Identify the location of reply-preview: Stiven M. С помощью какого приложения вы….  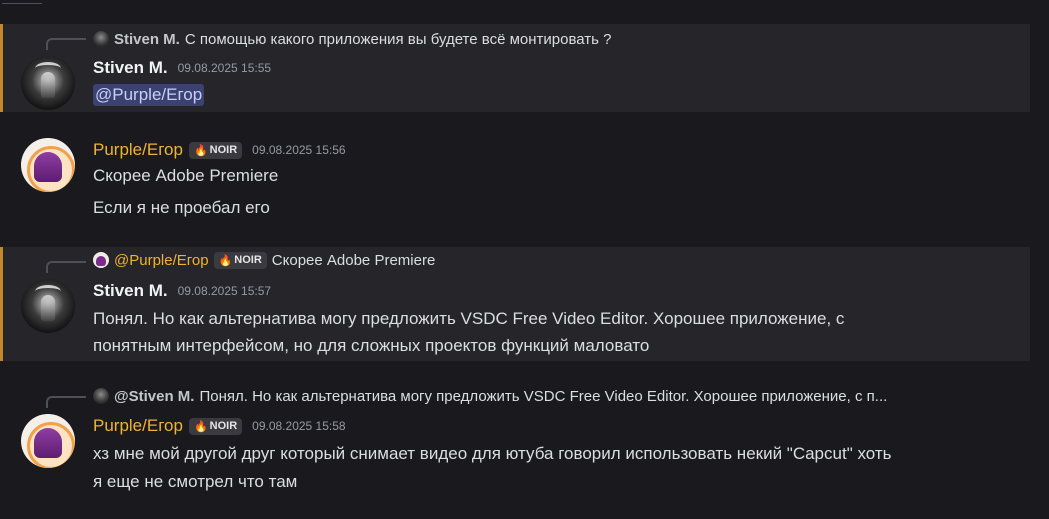
(543, 39).